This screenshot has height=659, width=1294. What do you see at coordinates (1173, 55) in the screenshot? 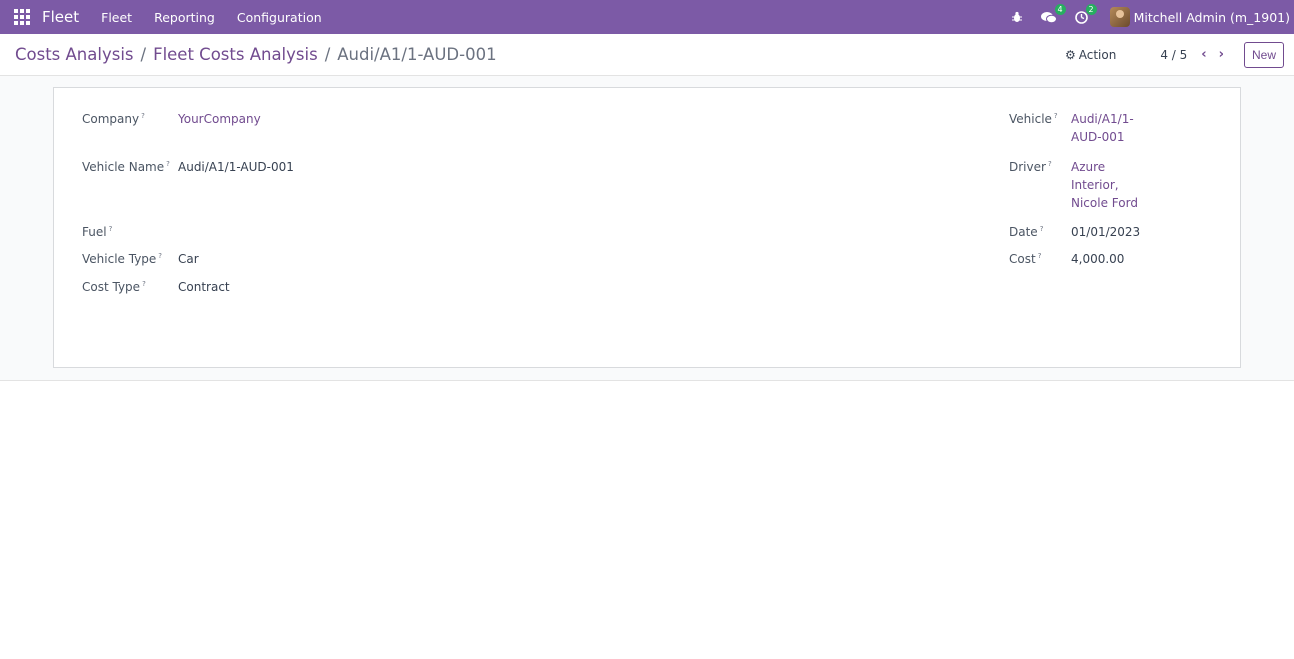
I see `pager-value: 4 / 5` at bounding box center [1173, 55].